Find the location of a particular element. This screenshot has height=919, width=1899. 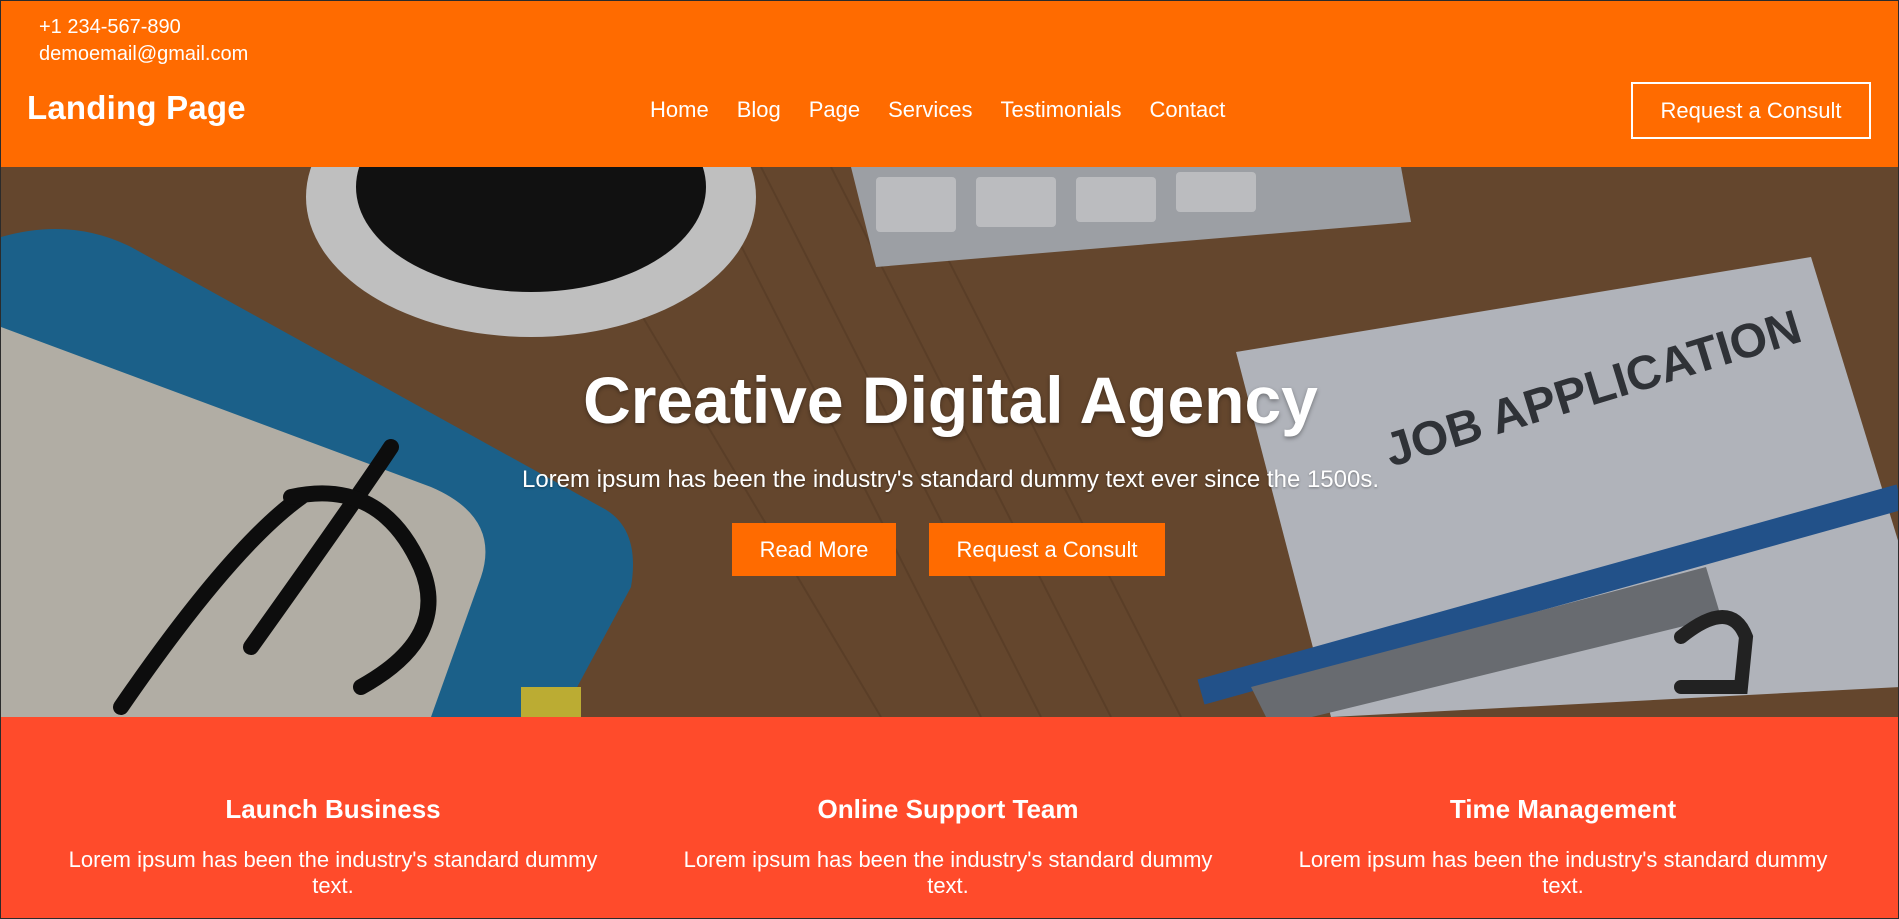

contact-info: +1 234-567-890 demoemail@gmail.com is located at coordinates (143, 41).